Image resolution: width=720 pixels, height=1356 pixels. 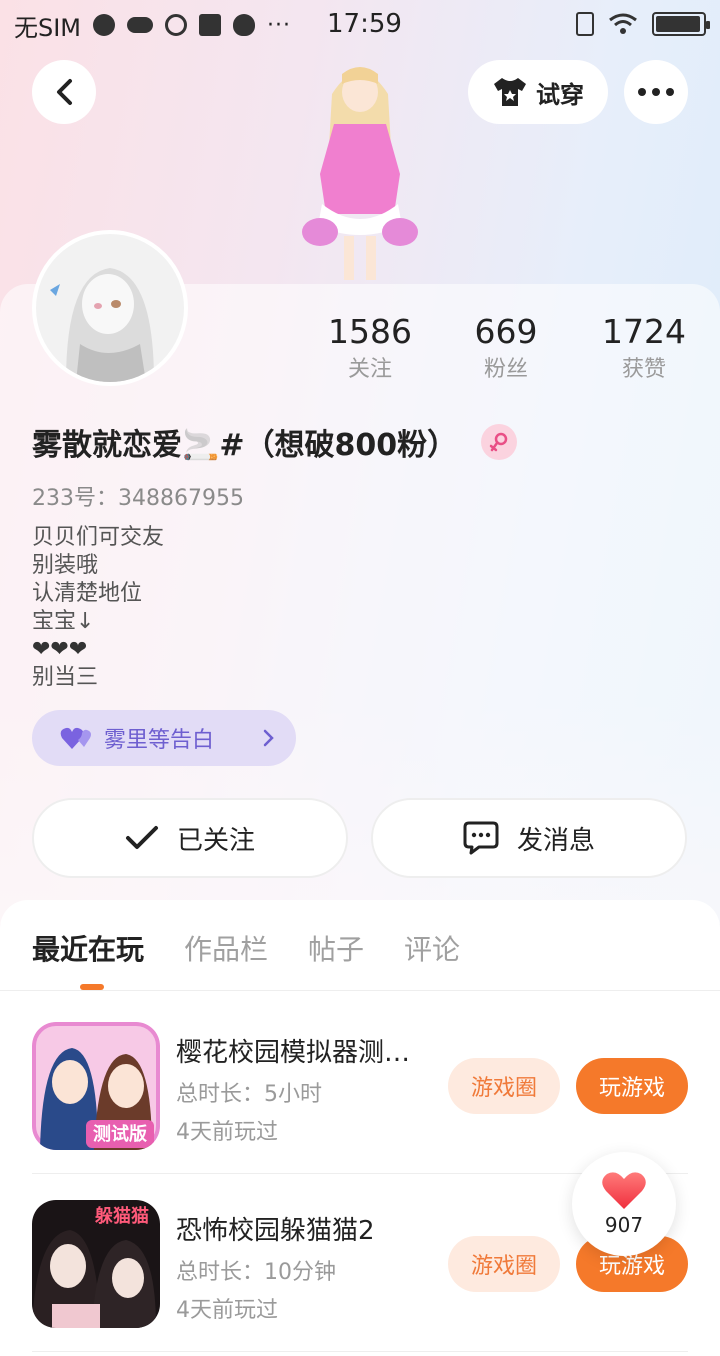 I want to click on game-icon: 测试版, so click(x=96, y=1086).